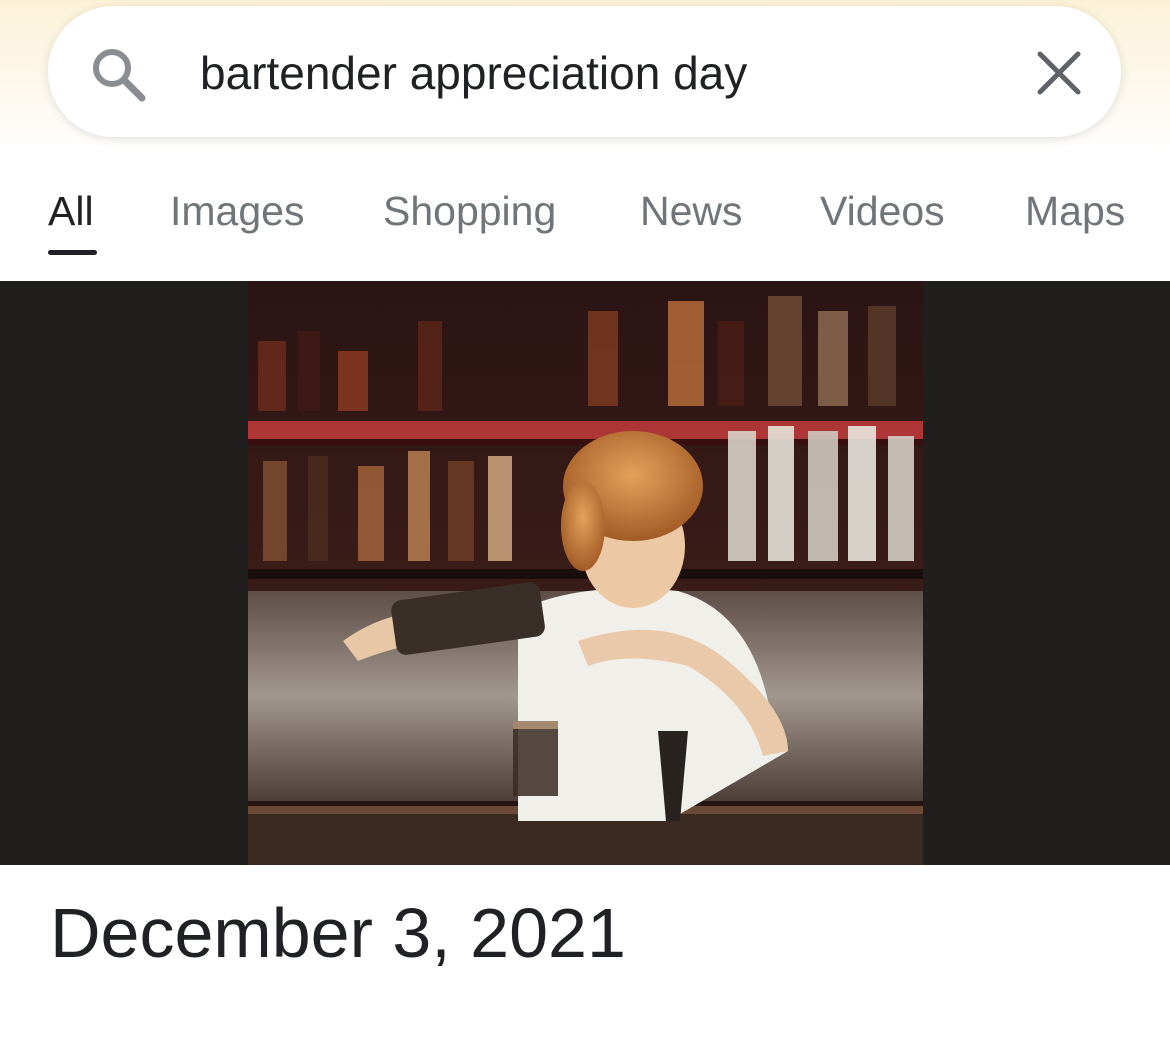 Image resolution: width=1170 pixels, height=1042 pixels. Describe the element at coordinates (691, 218) in the screenshot. I see `tab-news: News` at that location.